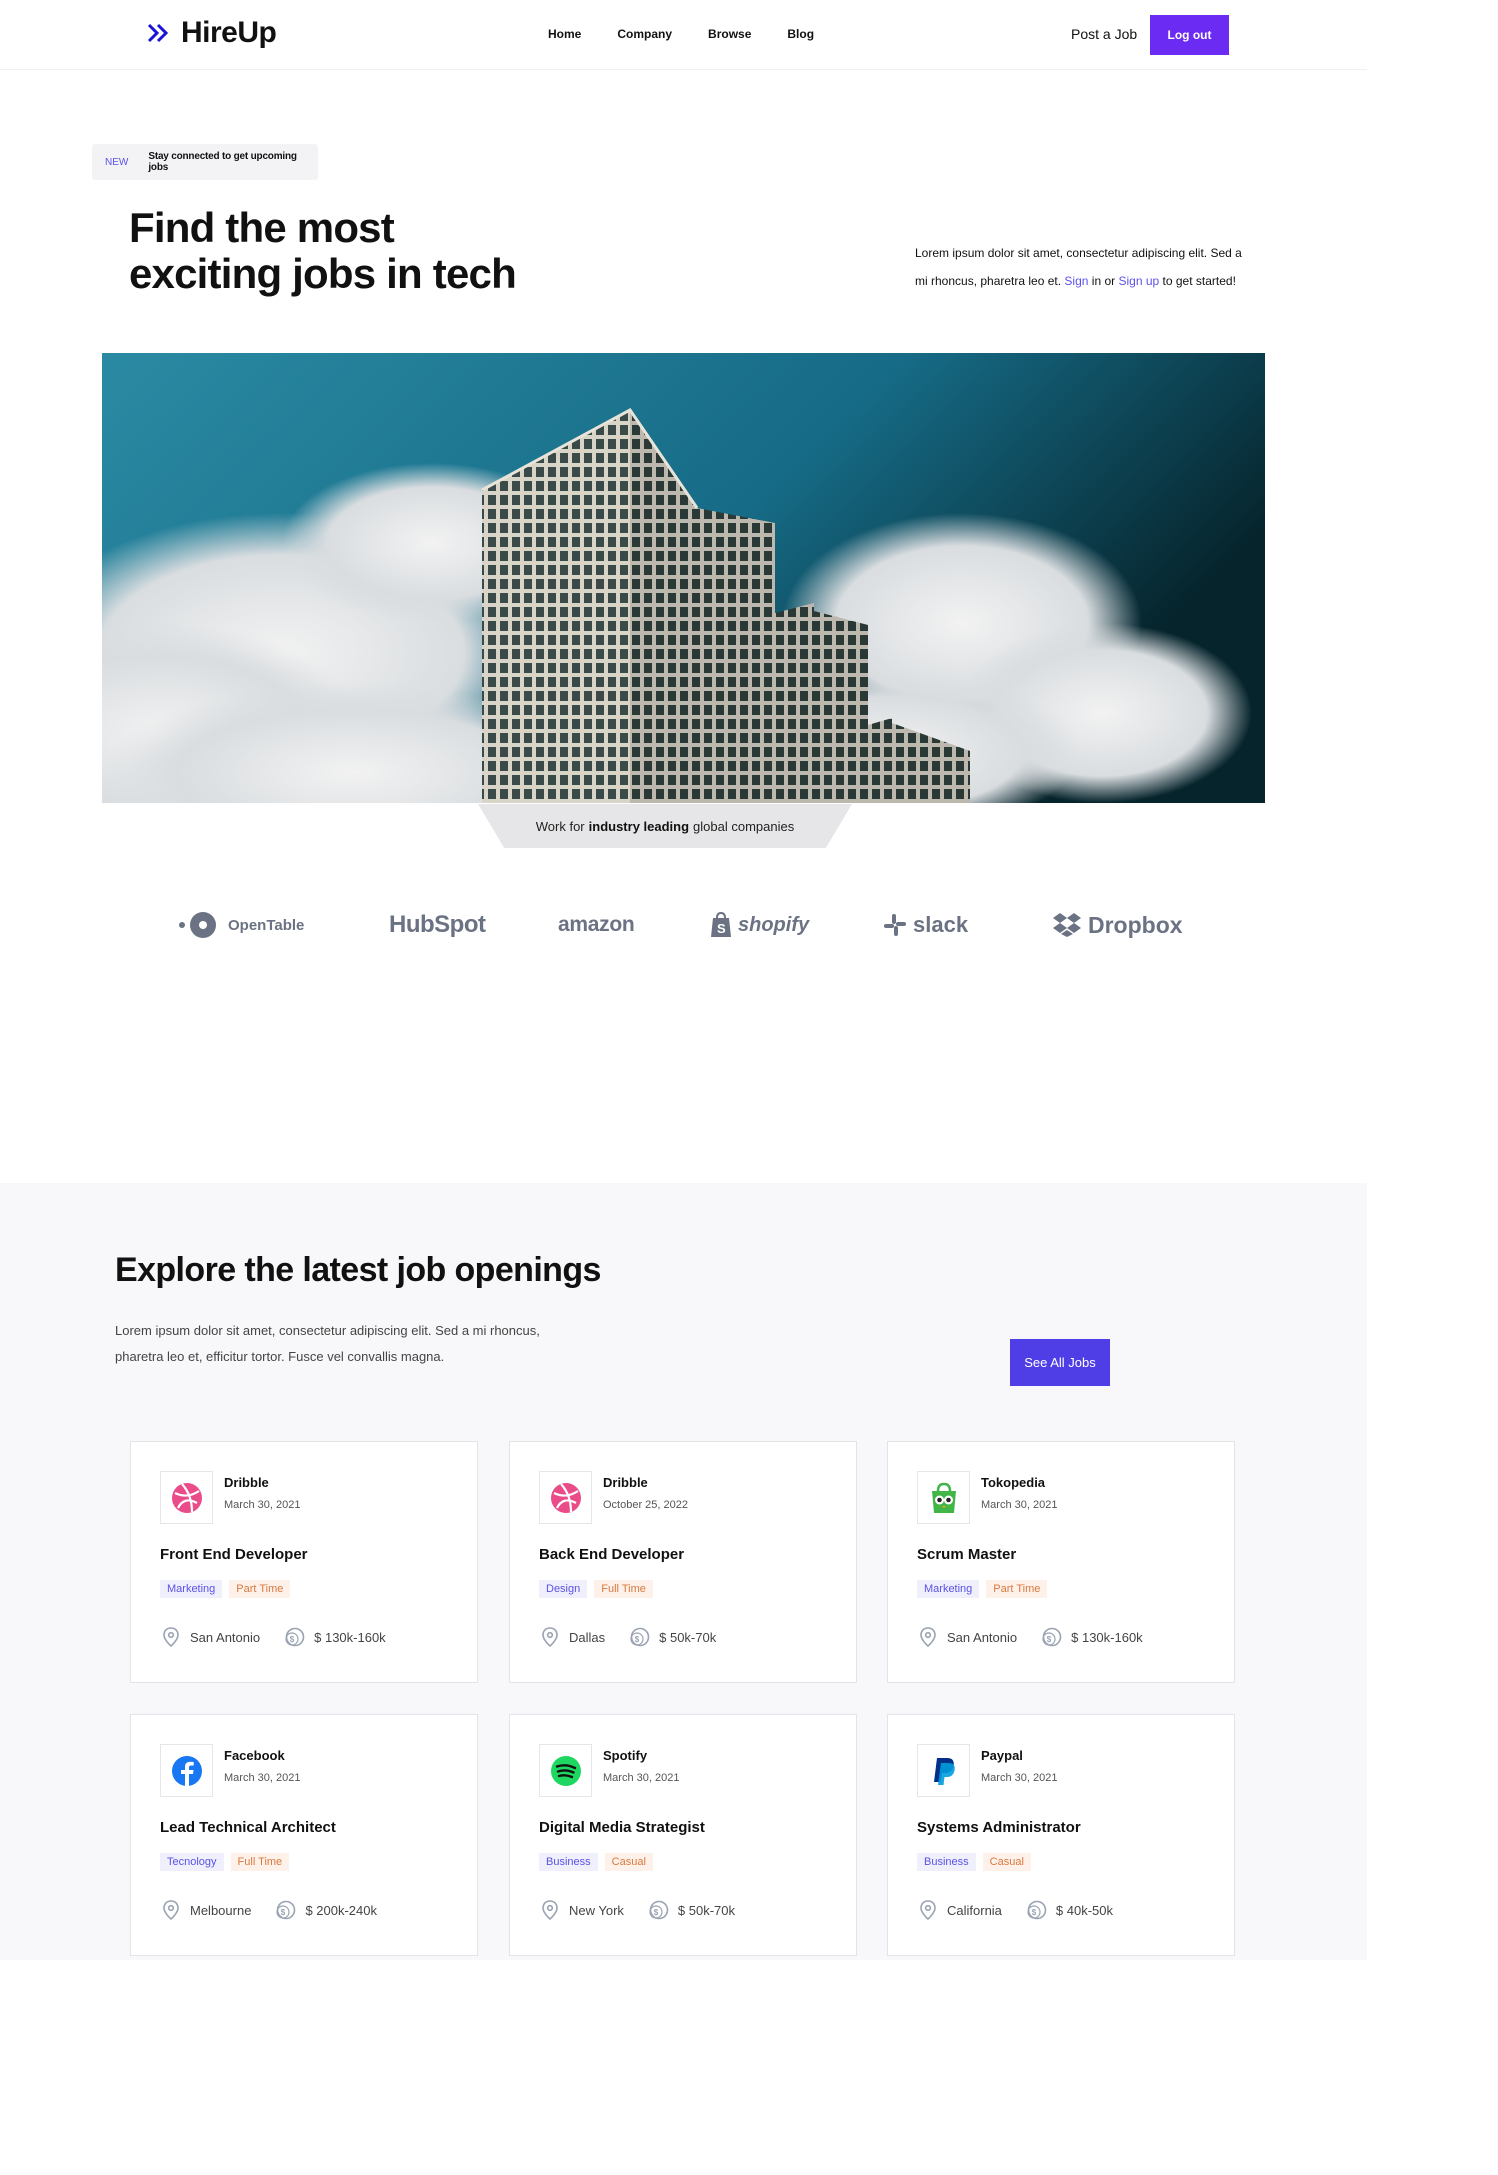 The width and height of the screenshot is (1498, 2175). What do you see at coordinates (1002, 1755) in the screenshot?
I see `company-name: Paypal` at bounding box center [1002, 1755].